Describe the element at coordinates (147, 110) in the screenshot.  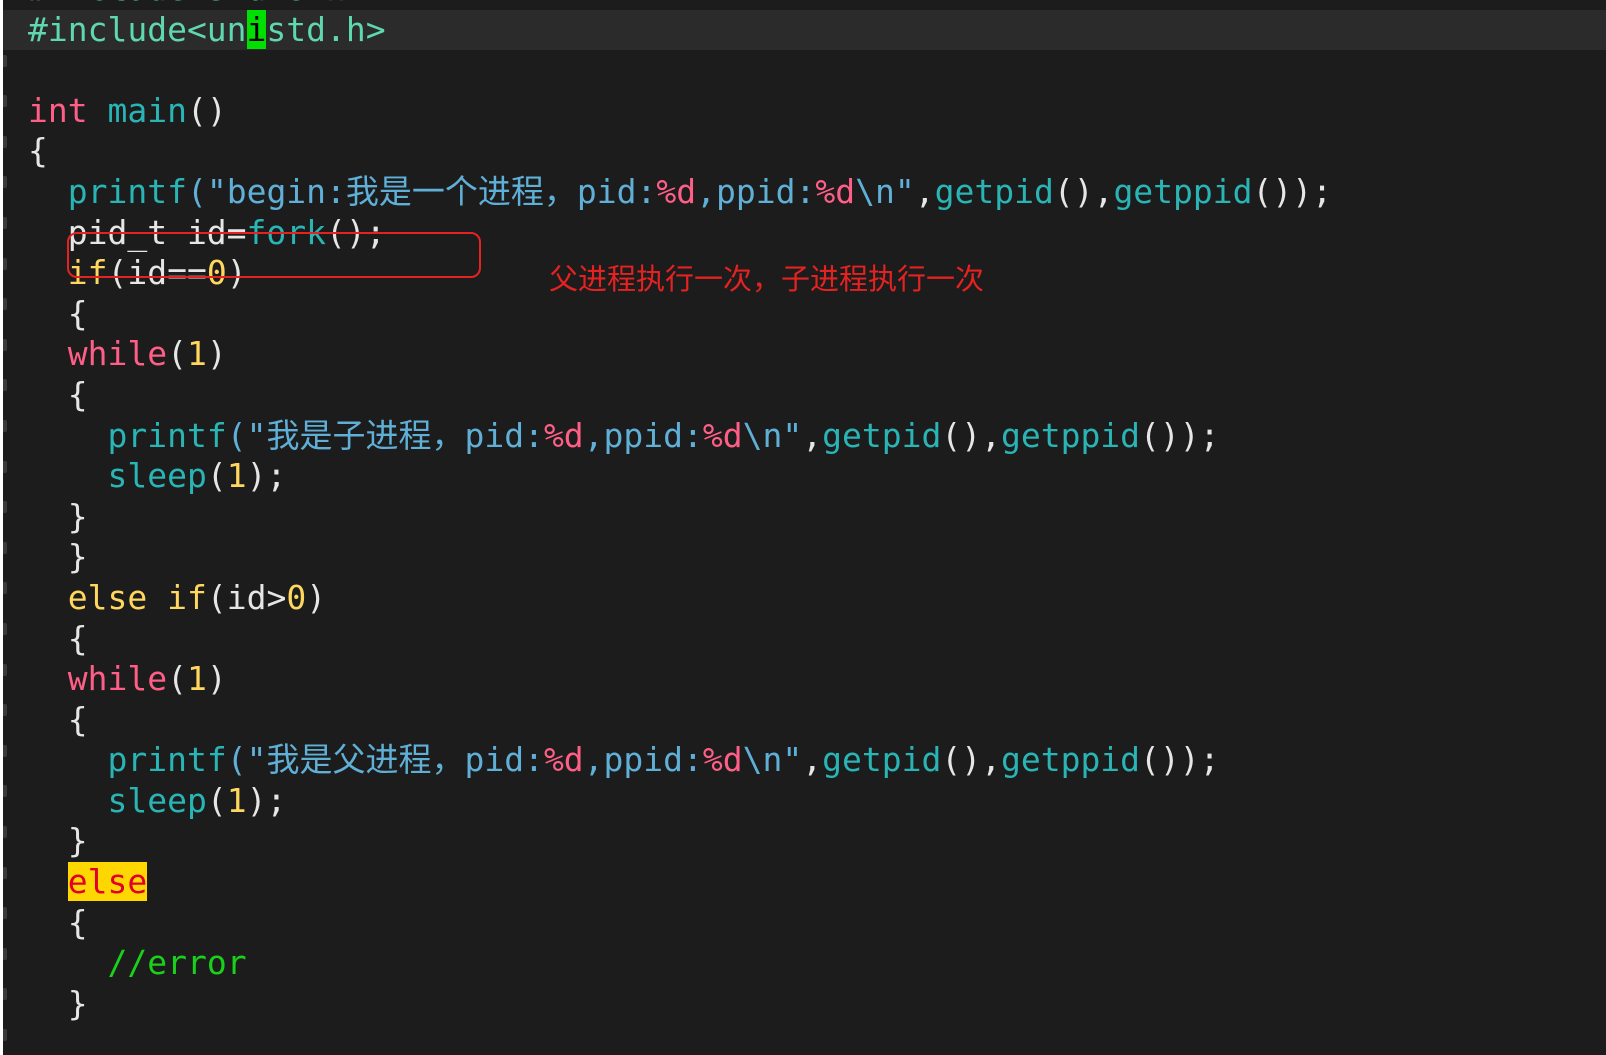
I see `code-token: main` at that location.